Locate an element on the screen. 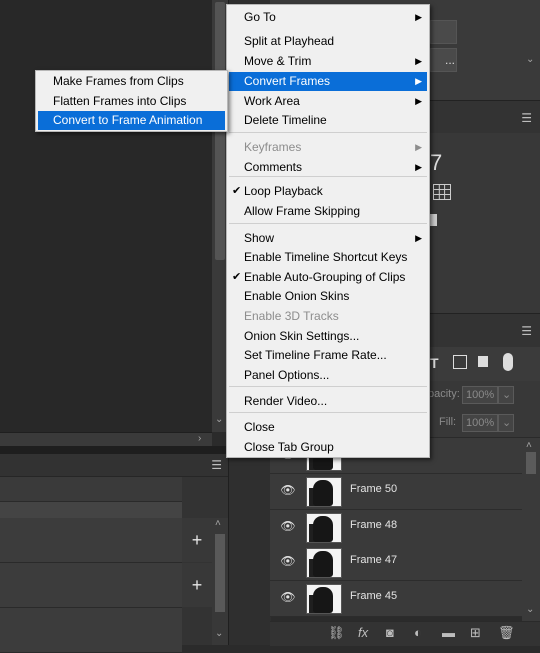 This screenshot has height=653, width=540. layer-row: 👁 Frame 50 is located at coordinates (396, 492).